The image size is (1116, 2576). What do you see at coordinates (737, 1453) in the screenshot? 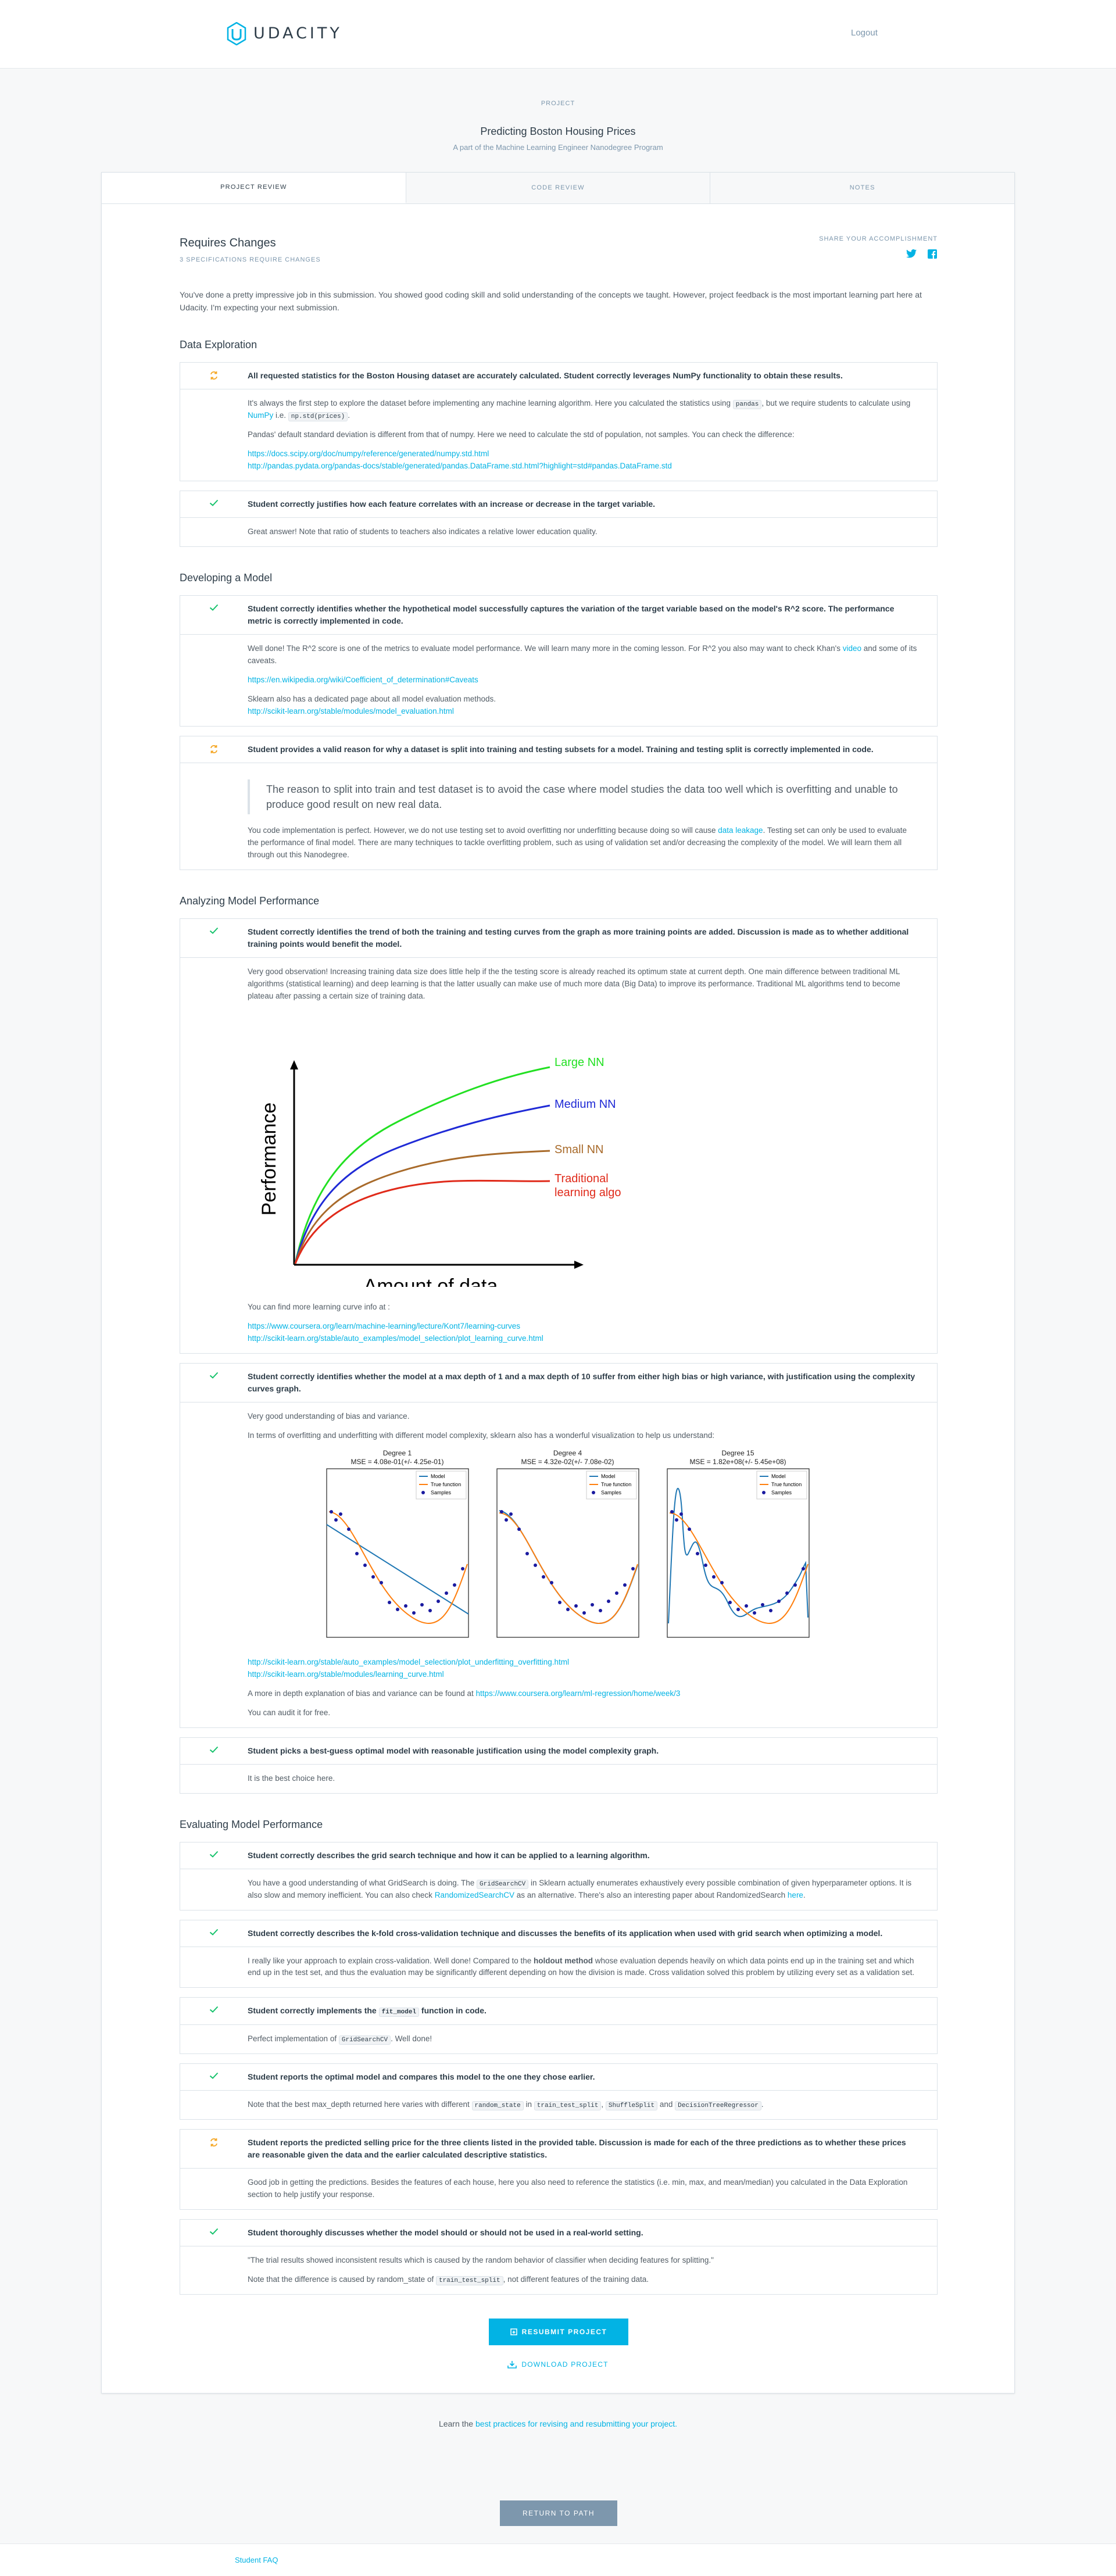
I see `plot-title: Degree 15` at bounding box center [737, 1453].